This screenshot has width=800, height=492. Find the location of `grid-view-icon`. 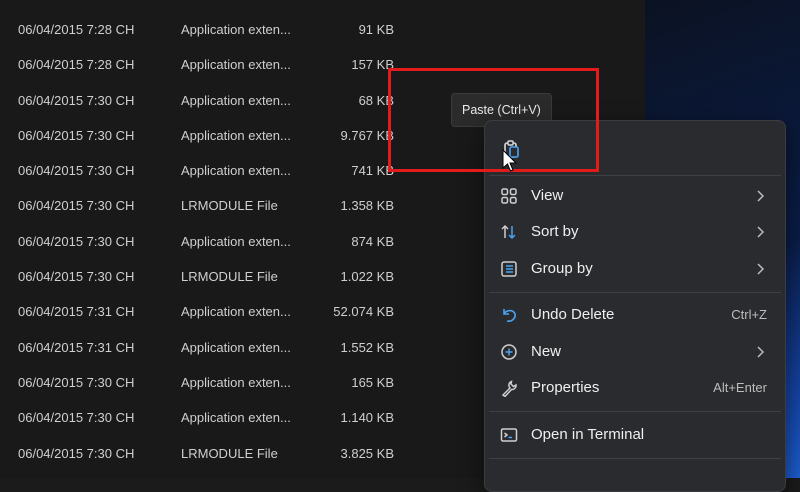

grid-view-icon is located at coordinates (509, 196).